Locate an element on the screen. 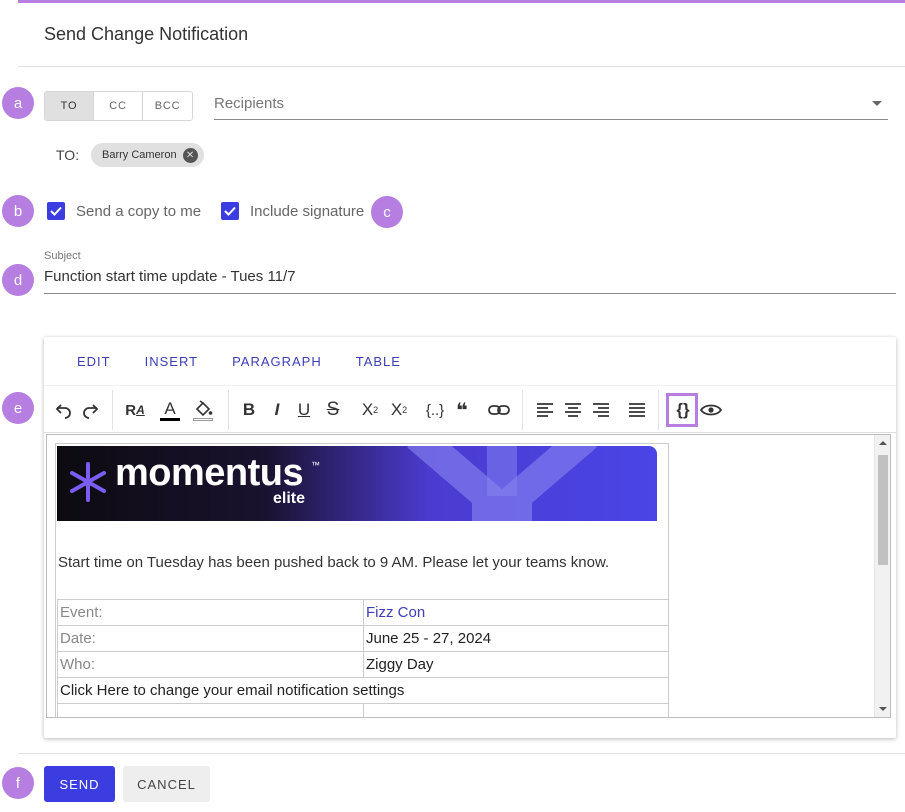 The width and height of the screenshot is (905, 812). tab-cc: CC is located at coordinates (118, 106).